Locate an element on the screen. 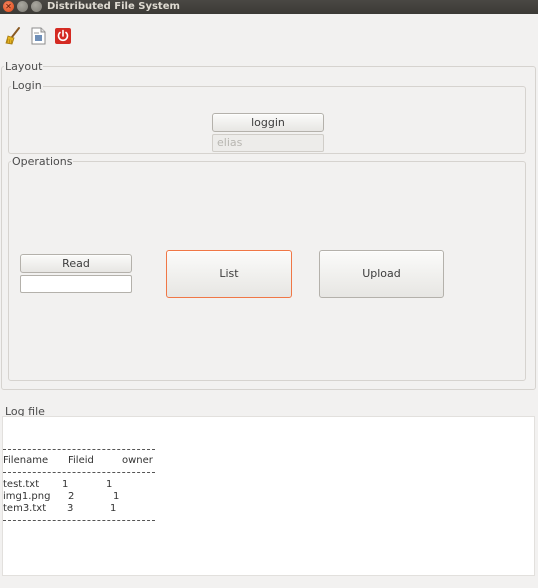 This screenshot has width=538, height=588. log-row-fileid: 3 is located at coordinates (70, 508).